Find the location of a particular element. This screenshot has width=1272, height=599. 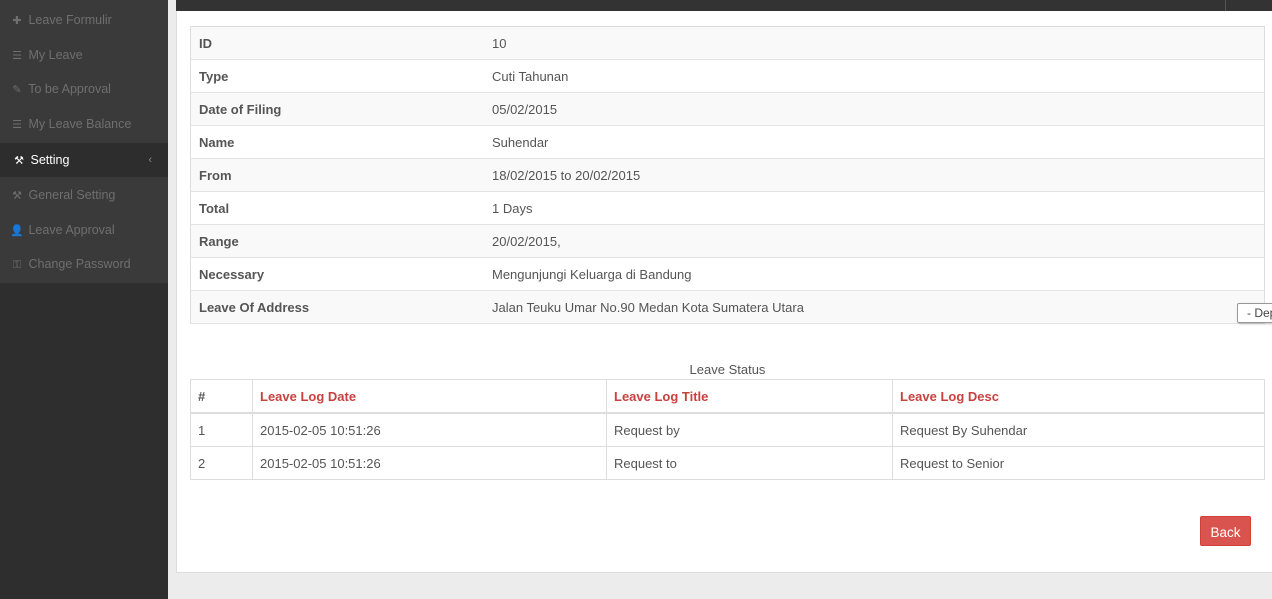

sidebar-item-setting: ⚒ Setting ‹ is located at coordinates (84, 160).